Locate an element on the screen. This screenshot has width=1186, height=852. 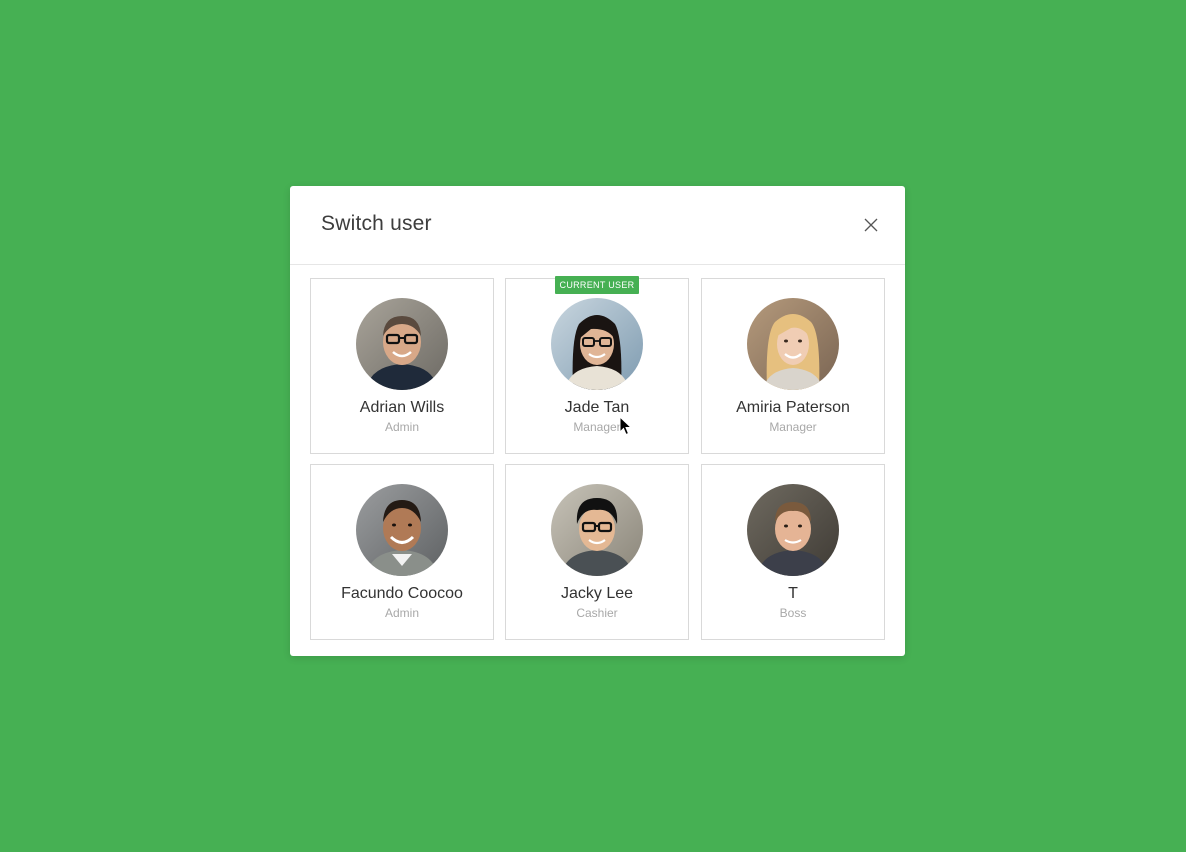
user-card-t: T Boss is located at coordinates (793, 552).